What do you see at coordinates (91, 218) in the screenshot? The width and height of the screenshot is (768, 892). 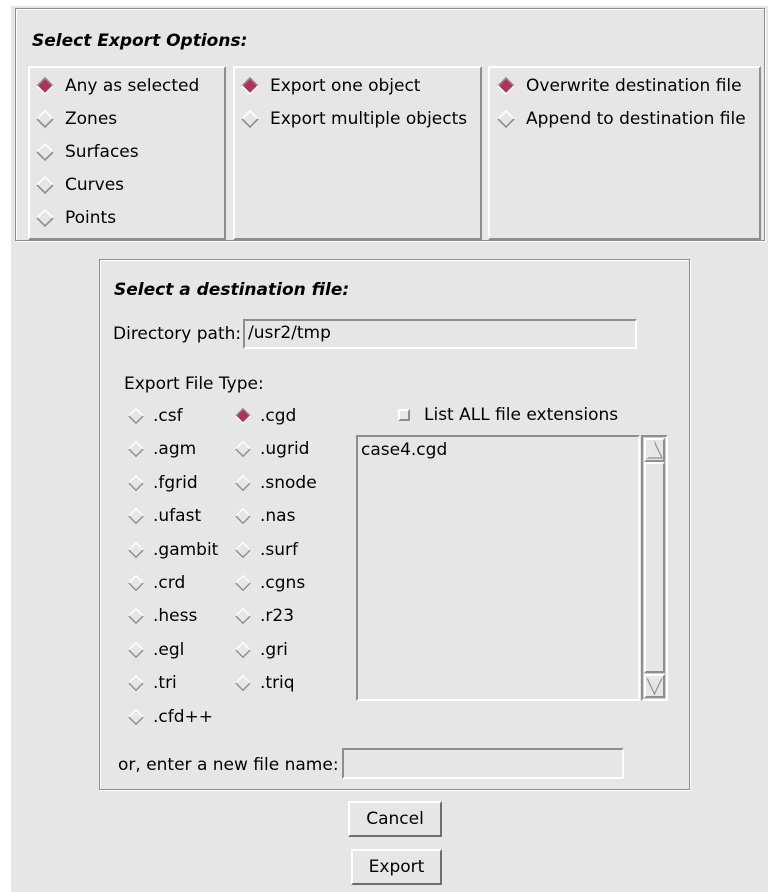 I see `selection-radio-label: Points` at bounding box center [91, 218].